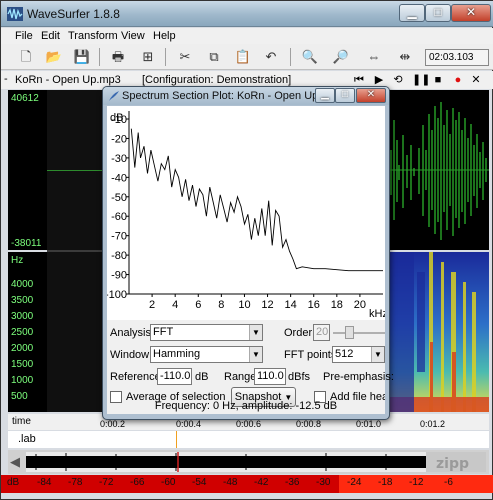  I want to click on order-field: 20, so click(321, 332).